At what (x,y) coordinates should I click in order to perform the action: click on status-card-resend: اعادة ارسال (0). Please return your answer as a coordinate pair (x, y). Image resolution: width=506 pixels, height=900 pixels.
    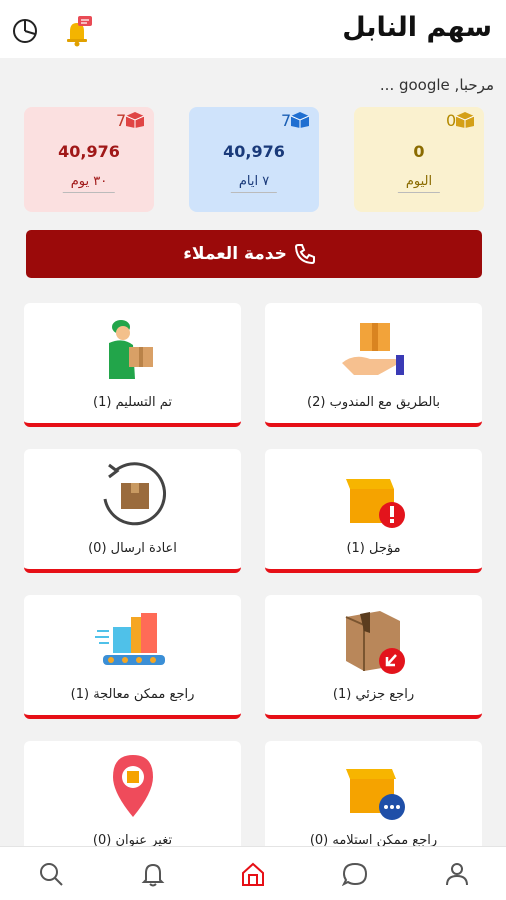
    Looking at the image, I should click on (132, 511).